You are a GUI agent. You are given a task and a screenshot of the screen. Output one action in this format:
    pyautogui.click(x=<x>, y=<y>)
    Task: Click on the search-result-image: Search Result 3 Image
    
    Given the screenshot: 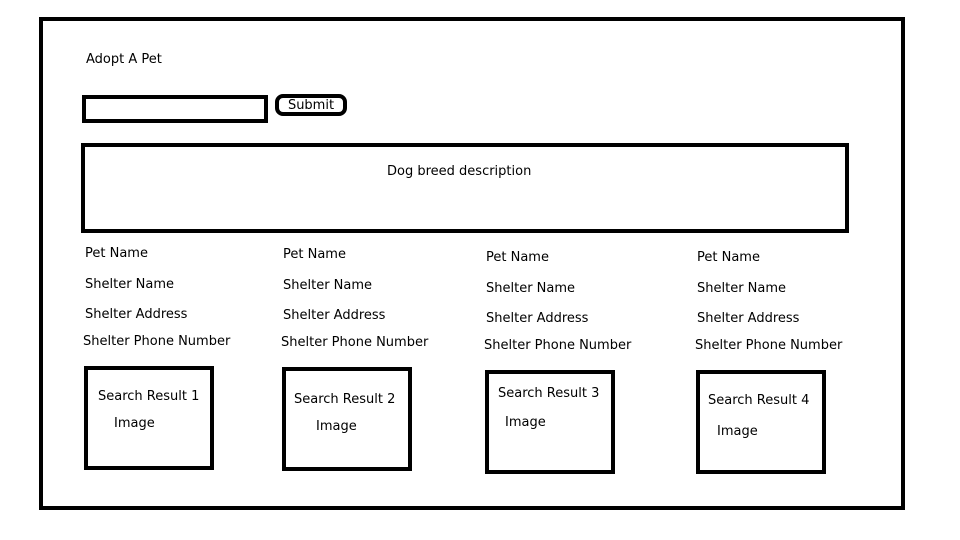 What is the action you would take?
    pyautogui.click(x=550, y=422)
    